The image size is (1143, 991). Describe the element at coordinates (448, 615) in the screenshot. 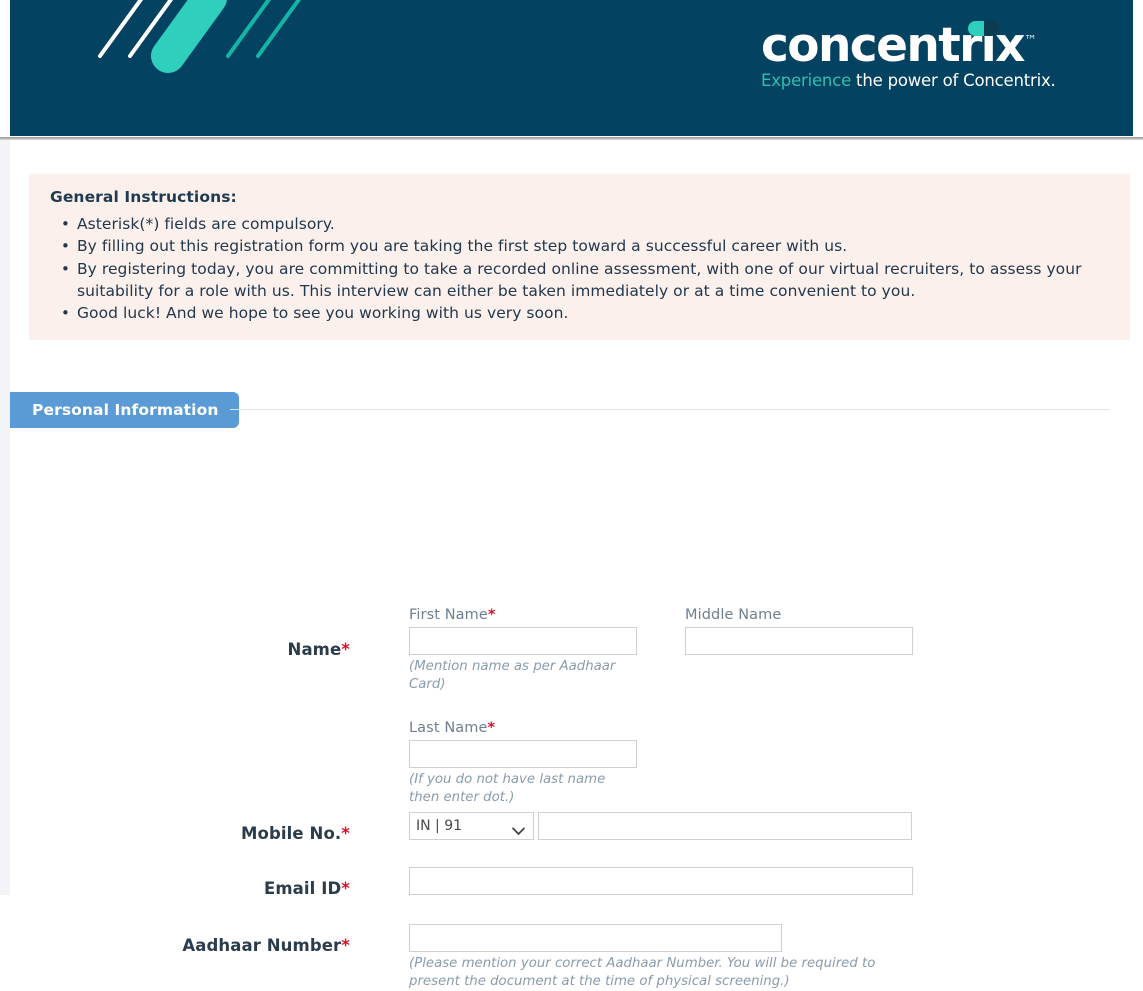

I see `first-name-label-text: First Name` at that location.